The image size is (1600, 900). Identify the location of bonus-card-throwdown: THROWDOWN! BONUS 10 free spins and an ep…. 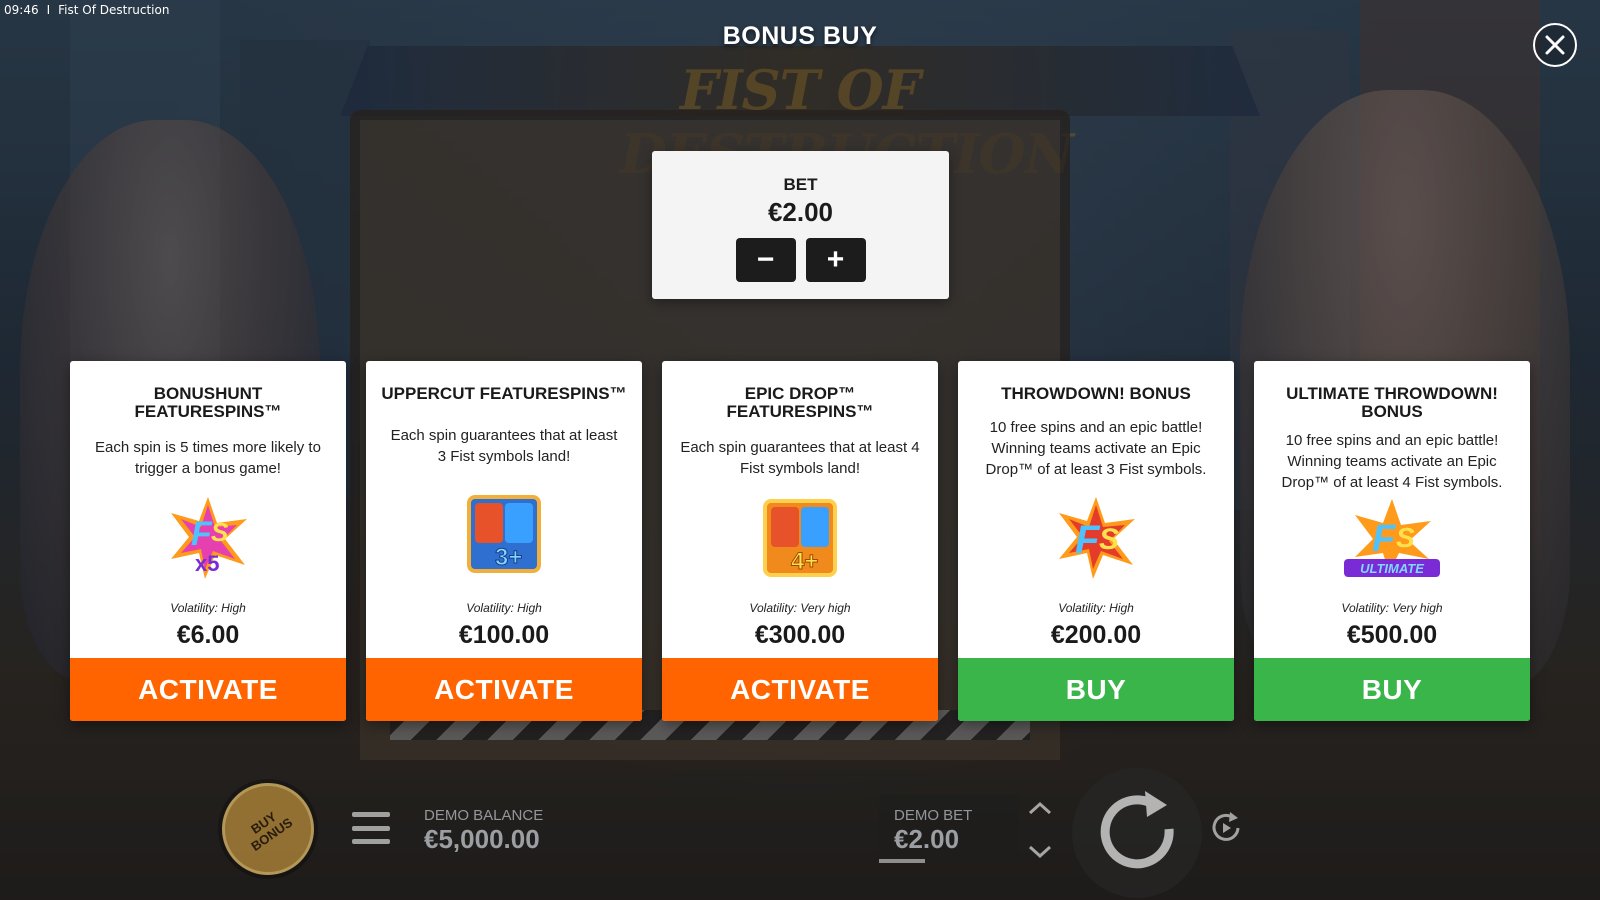
(1096, 541).